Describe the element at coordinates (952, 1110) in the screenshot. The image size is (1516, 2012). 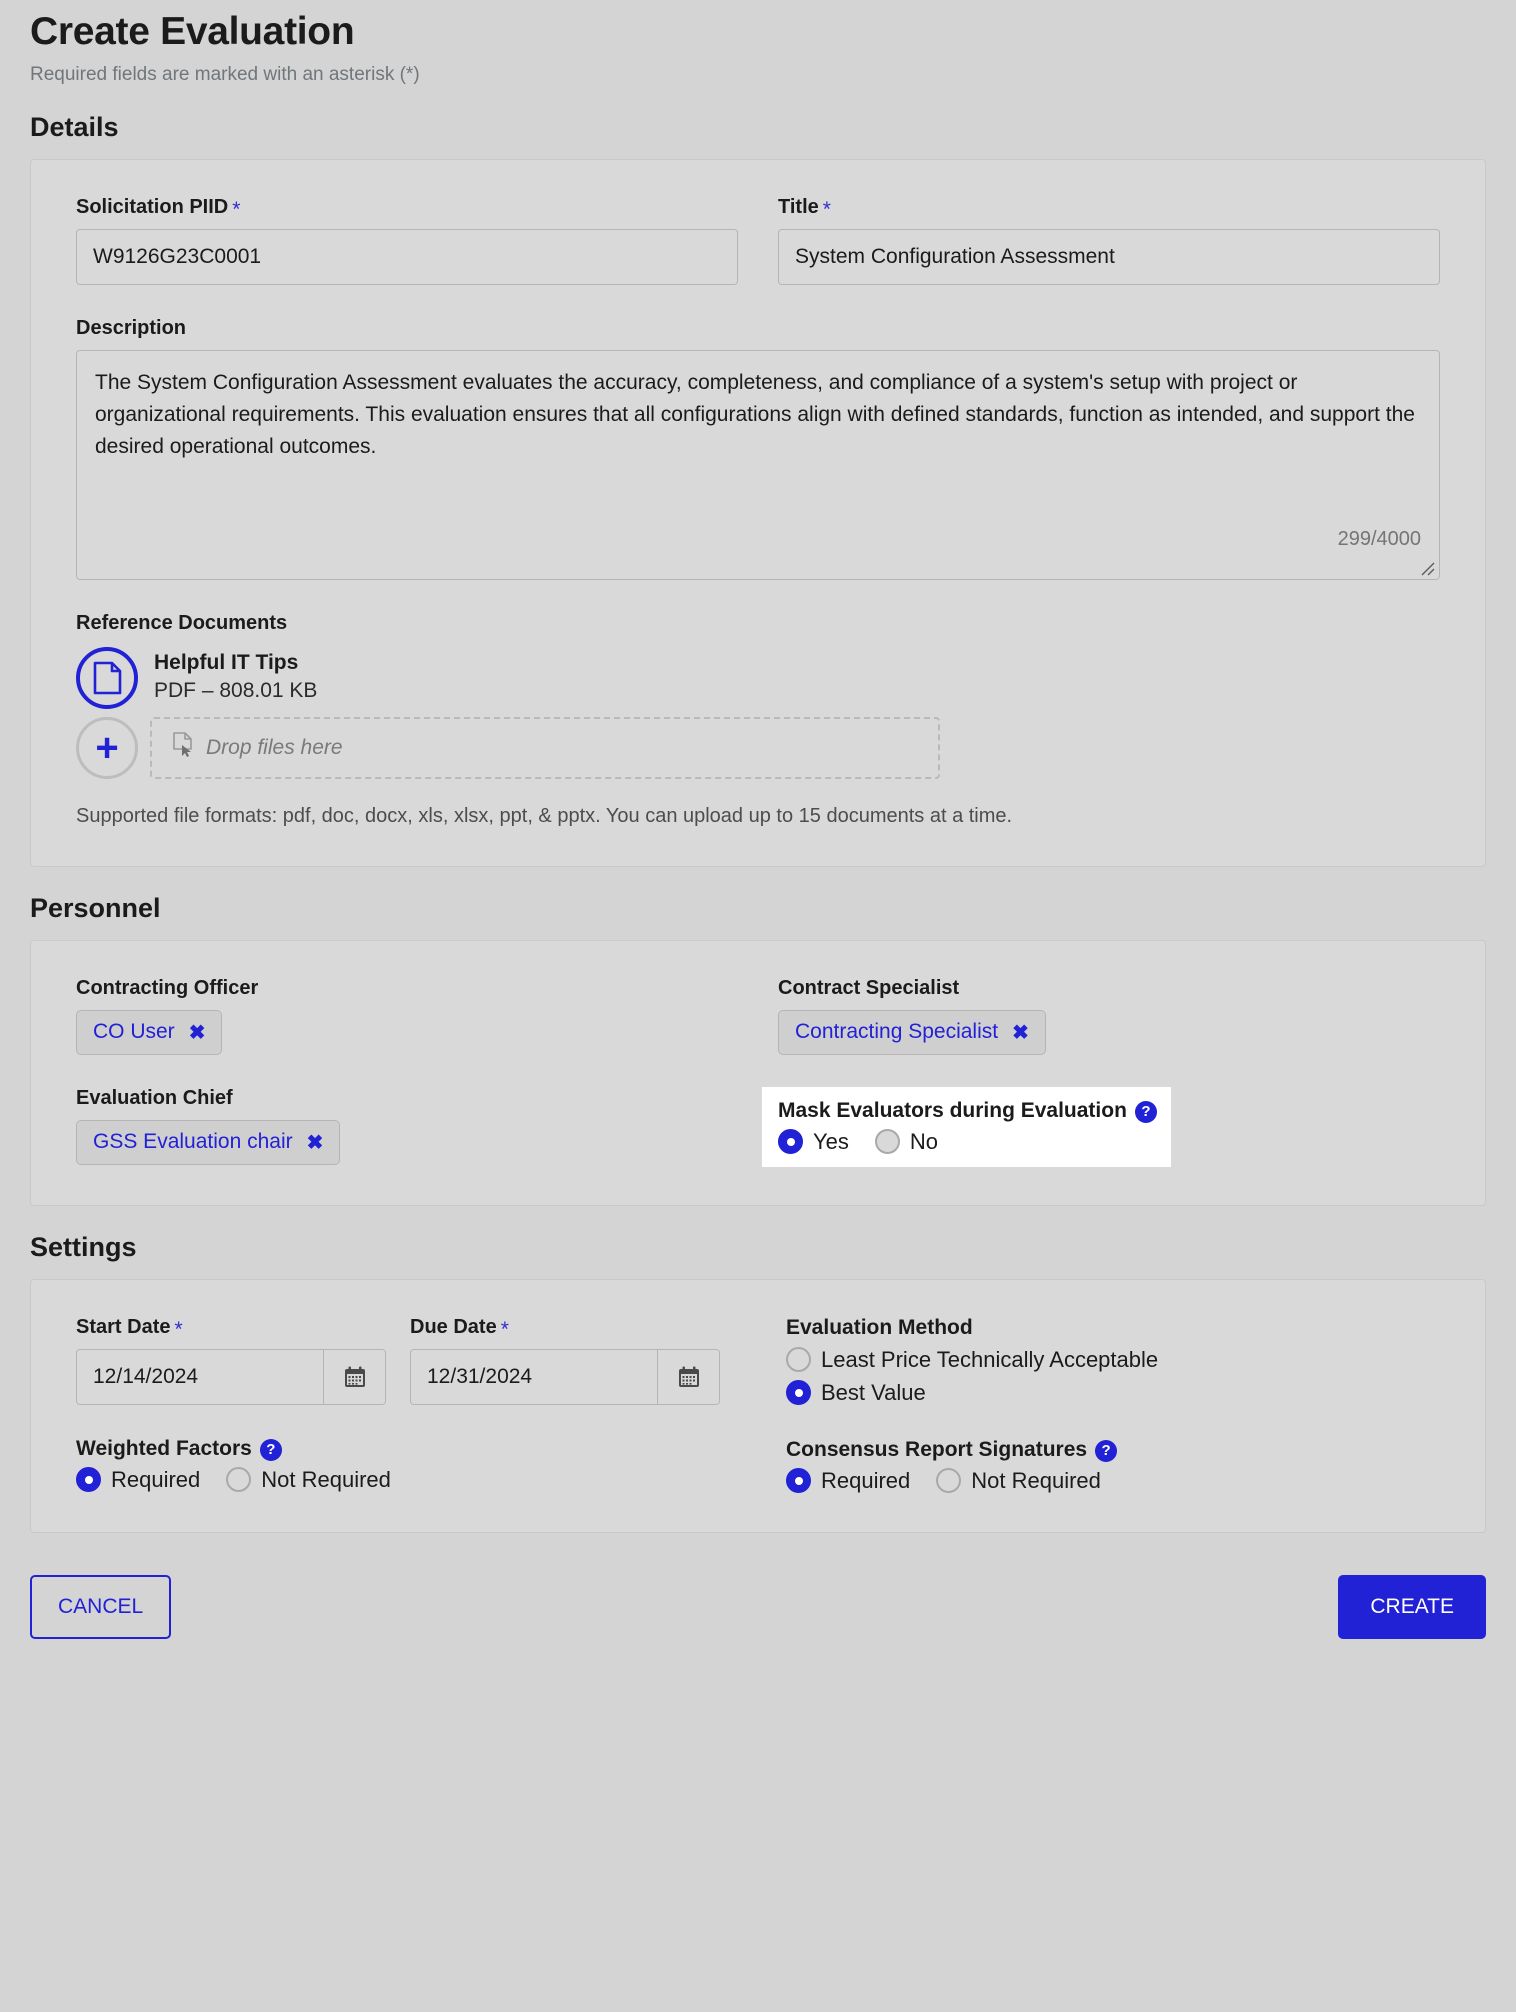
I see `mask-evaluators-label-text: Mask Evaluators during Evaluation` at that location.